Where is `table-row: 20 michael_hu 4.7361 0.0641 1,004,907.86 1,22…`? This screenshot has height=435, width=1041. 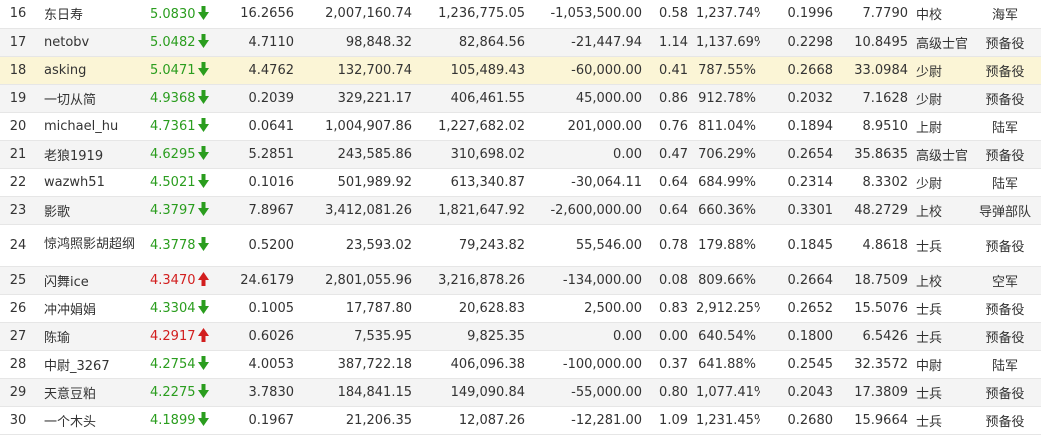
table-row: 20 michael_hu 4.7361 0.0641 1,004,907.86 1,22… is located at coordinates (520, 126).